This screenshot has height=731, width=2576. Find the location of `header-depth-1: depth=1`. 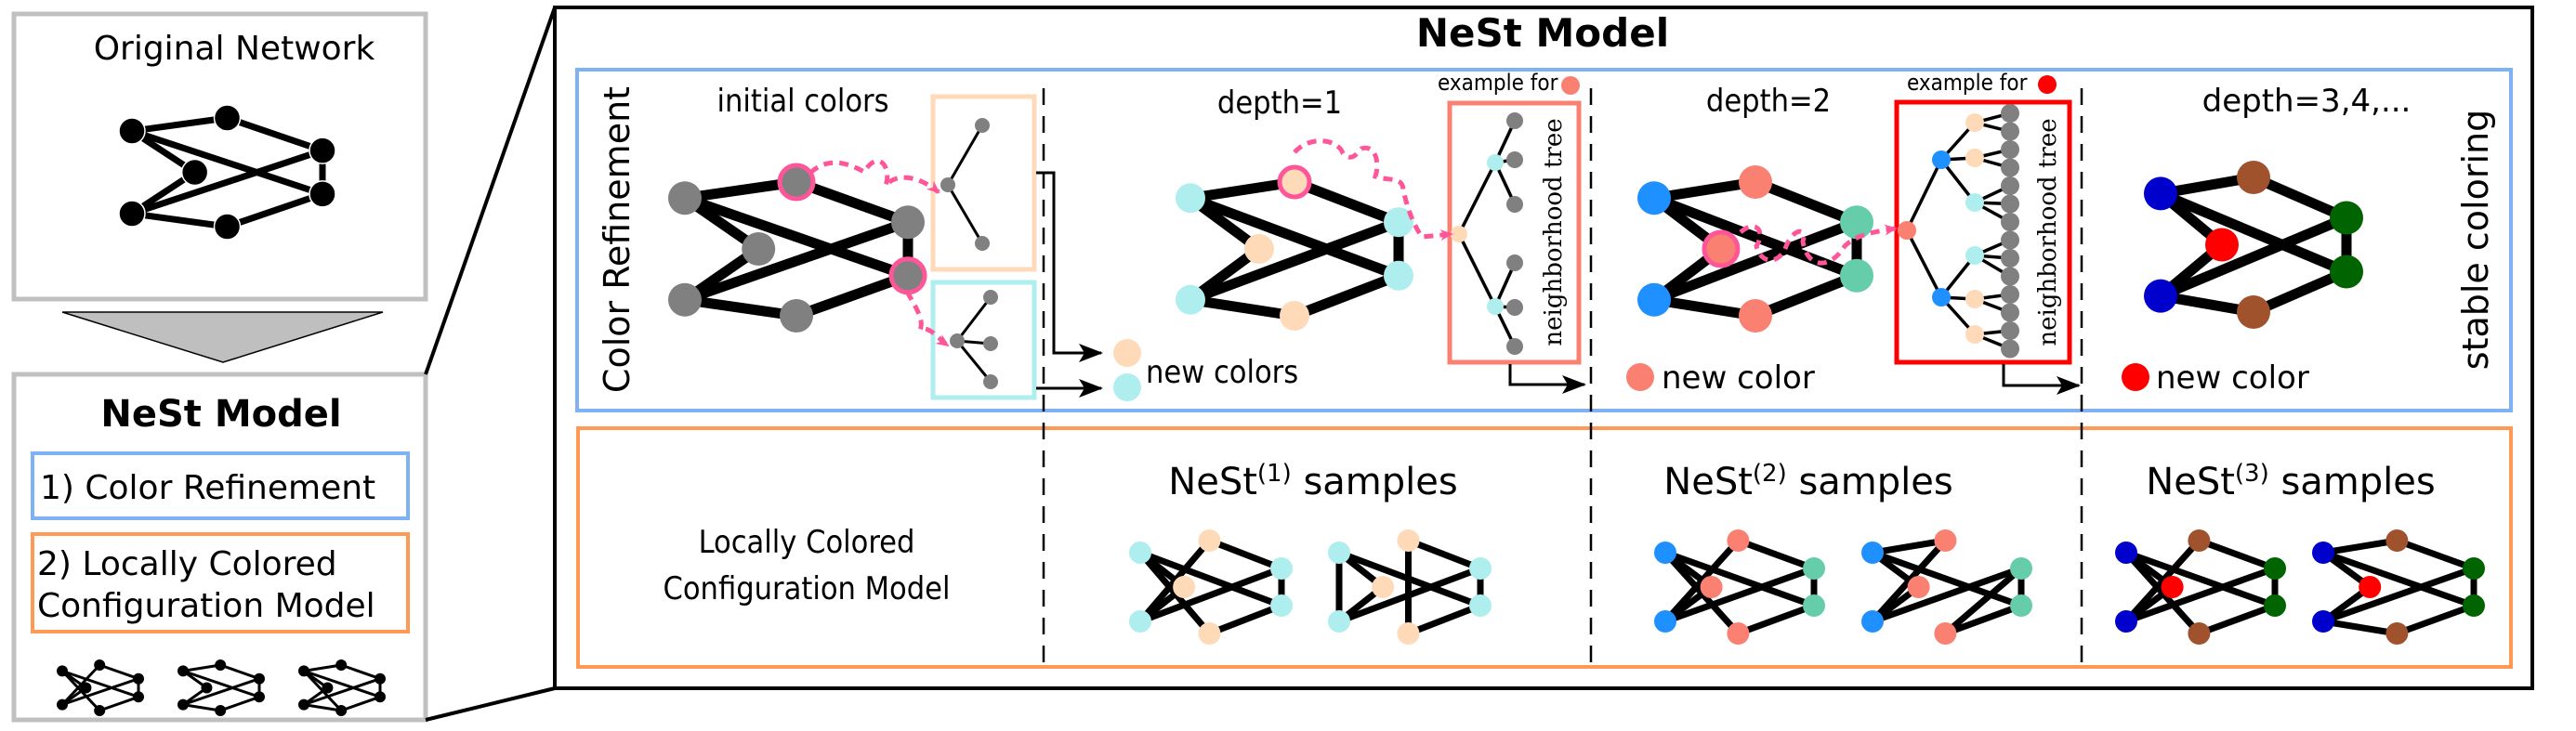

header-depth-1: depth=1 is located at coordinates (1279, 103).